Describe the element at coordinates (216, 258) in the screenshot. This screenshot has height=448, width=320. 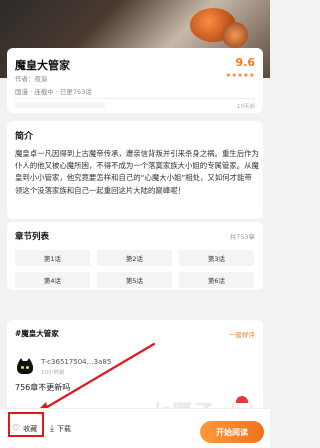
I see `chapter-button: 第3话` at that location.